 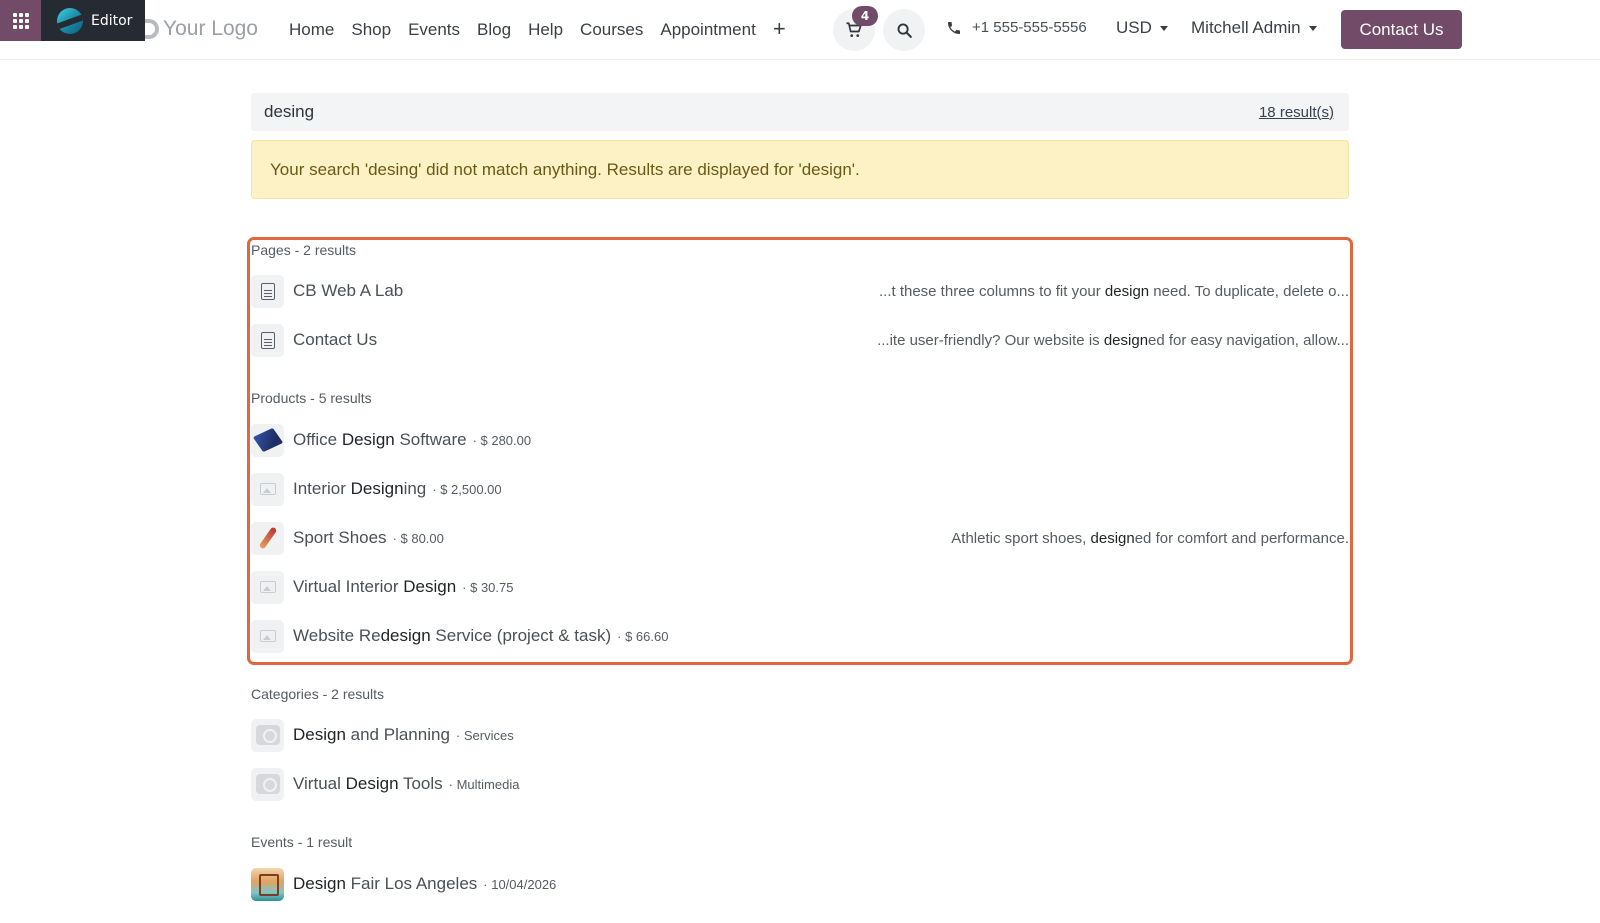 I want to click on contact-us-button: Contact Us, so click(x=1401, y=29).